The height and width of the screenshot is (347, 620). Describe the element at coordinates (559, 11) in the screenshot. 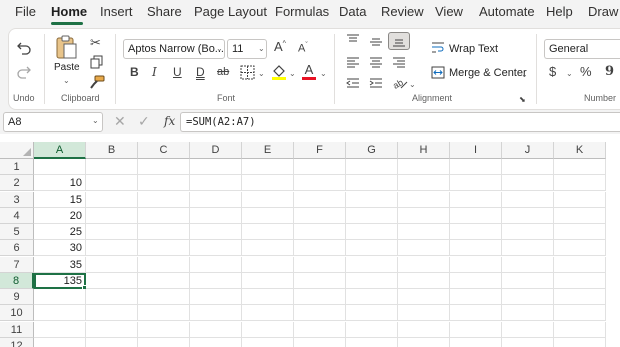

I see `tab-help: Help` at that location.